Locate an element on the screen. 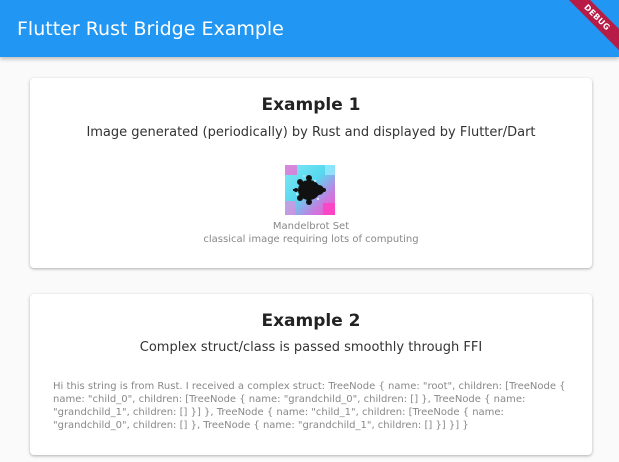  app-bar: Flutter Rust Bridge Example is located at coordinates (309, 28).